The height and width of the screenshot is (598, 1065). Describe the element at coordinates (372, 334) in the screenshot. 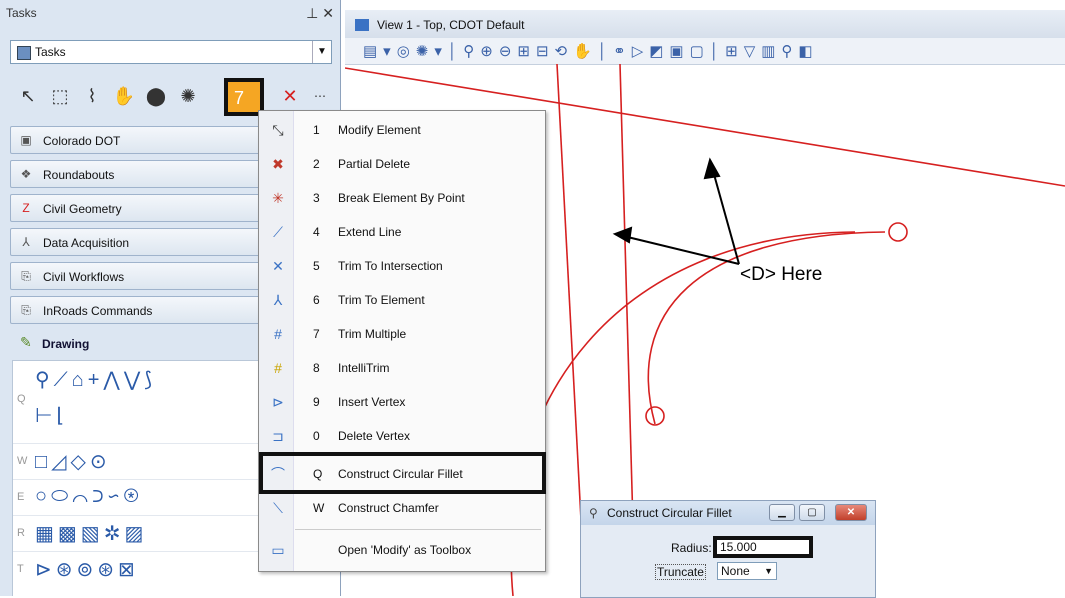

I see `menu-item-label: Trim Multiple` at that location.